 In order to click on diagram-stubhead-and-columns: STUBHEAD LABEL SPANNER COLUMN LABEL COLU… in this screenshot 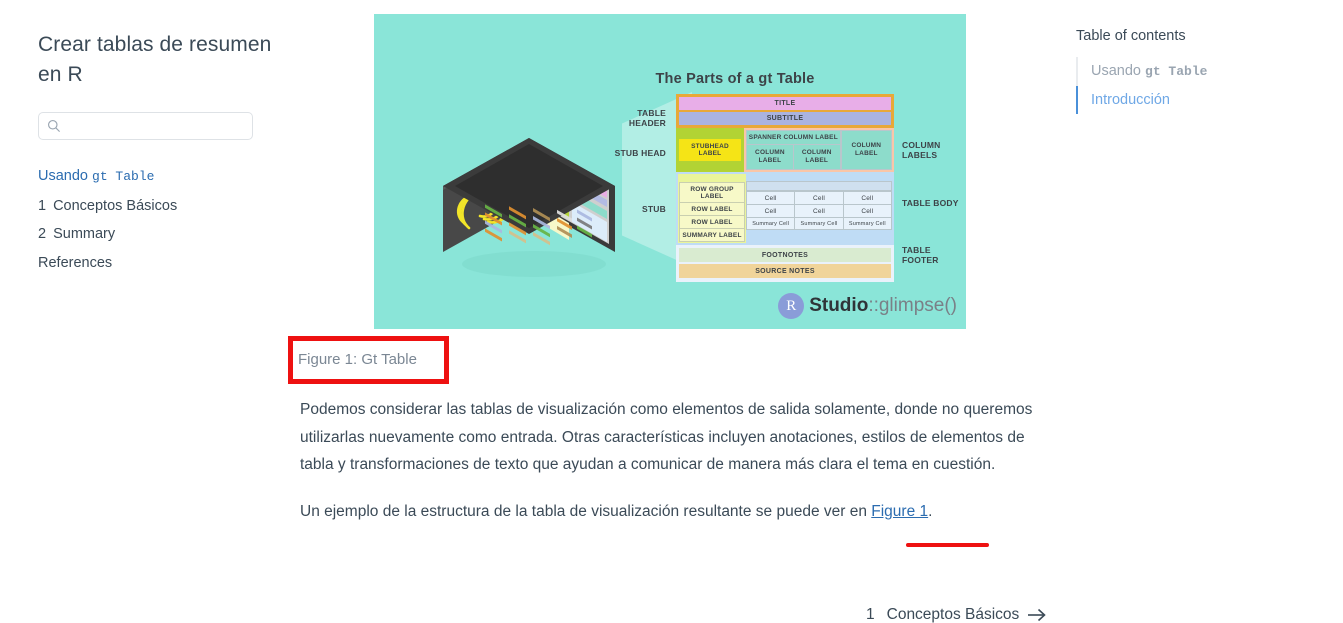, I will do `click(785, 150)`.